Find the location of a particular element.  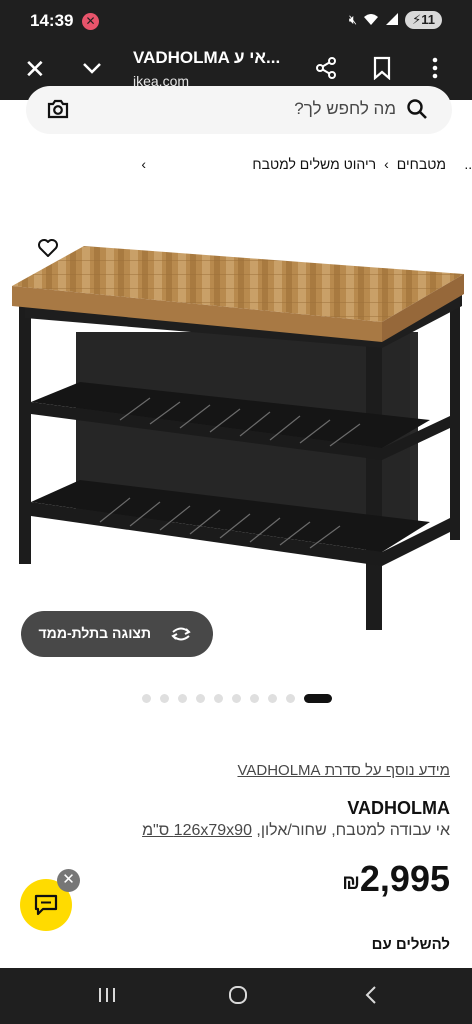

rotate-3d-icon is located at coordinates (181, 635).